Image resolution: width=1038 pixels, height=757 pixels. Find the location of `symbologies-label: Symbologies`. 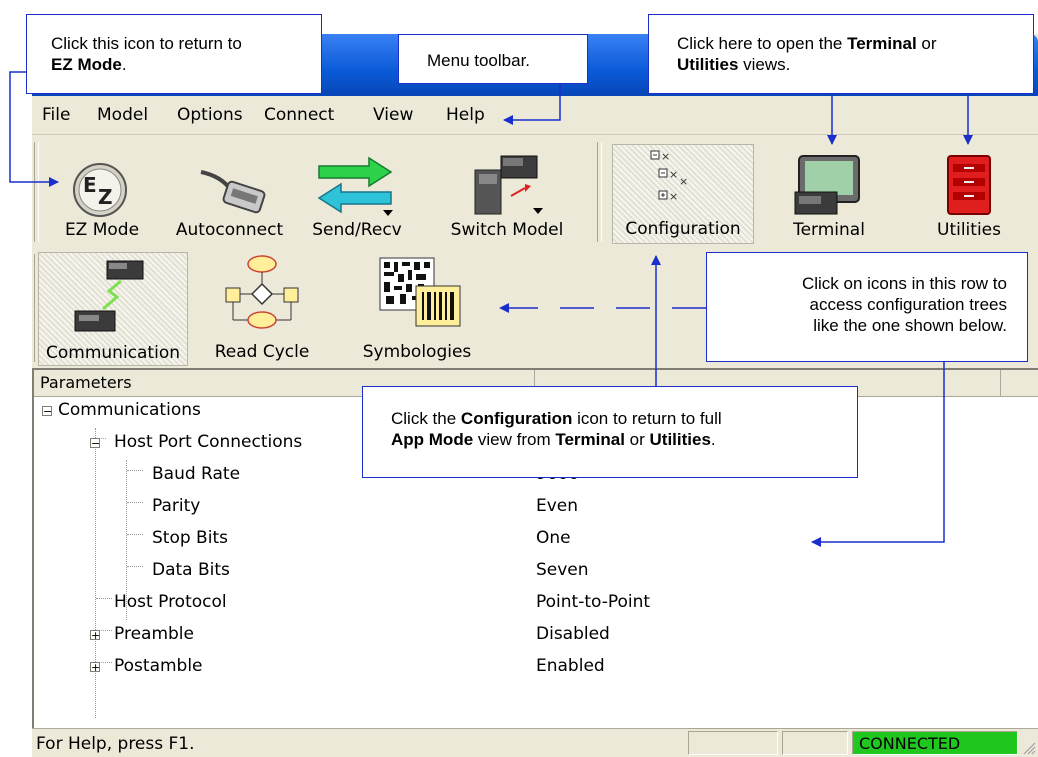

symbologies-label: Symbologies is located at coordinates (417, 352).